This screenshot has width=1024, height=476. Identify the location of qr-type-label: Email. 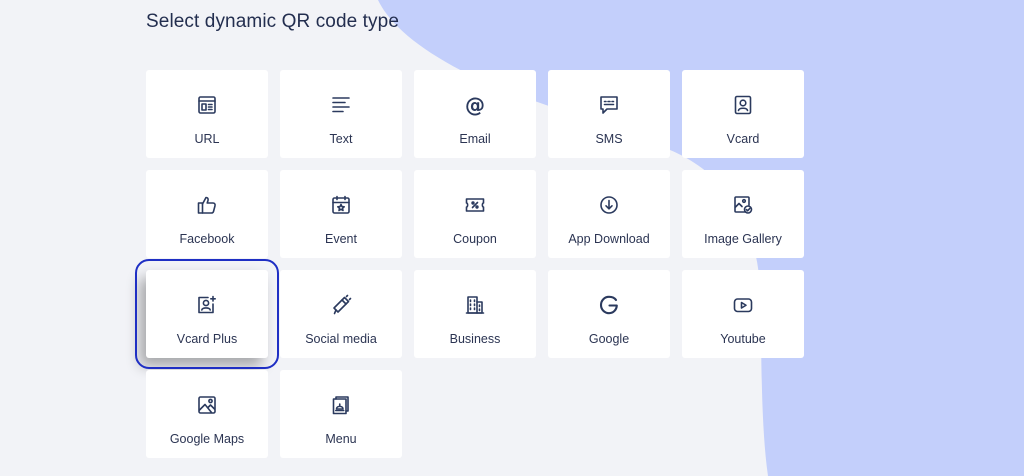
(475, 139).